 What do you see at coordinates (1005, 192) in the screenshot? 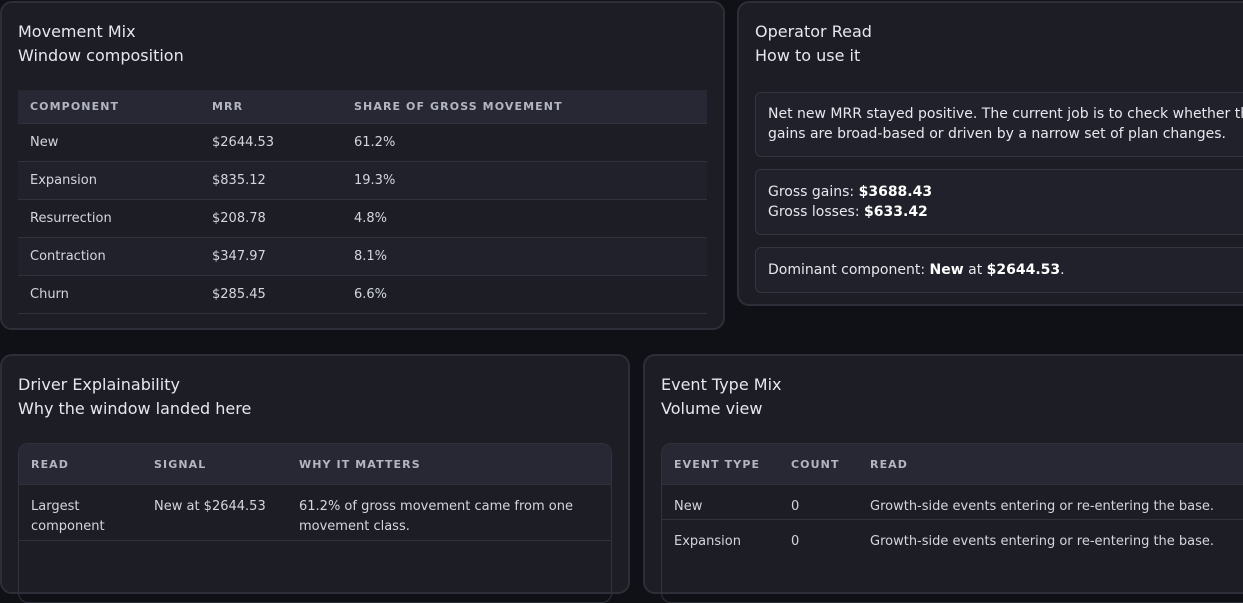
I see `gross-gains-line: Gross gains: $3688.43` at bounding box center [1005, 192].